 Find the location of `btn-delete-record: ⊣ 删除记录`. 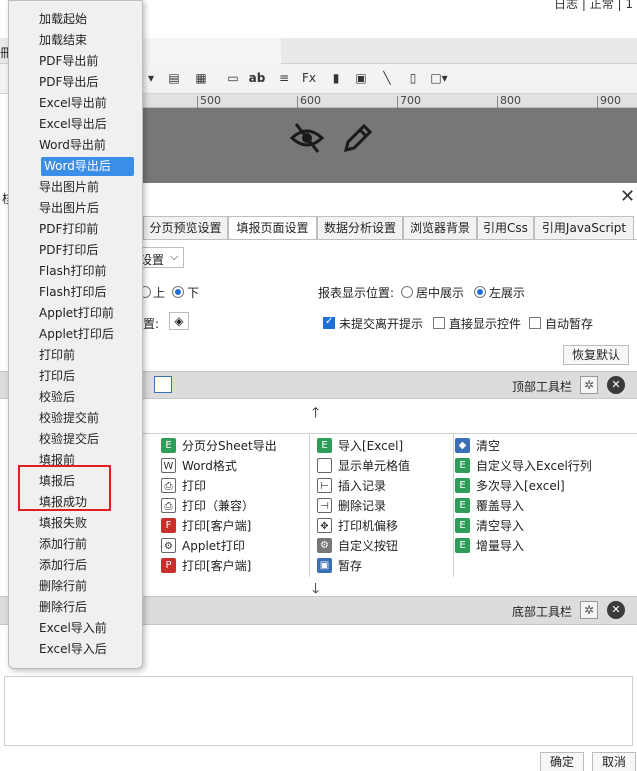

btn-delete-record: ⊣ 删除记录 is located at coordinates (351, 505).